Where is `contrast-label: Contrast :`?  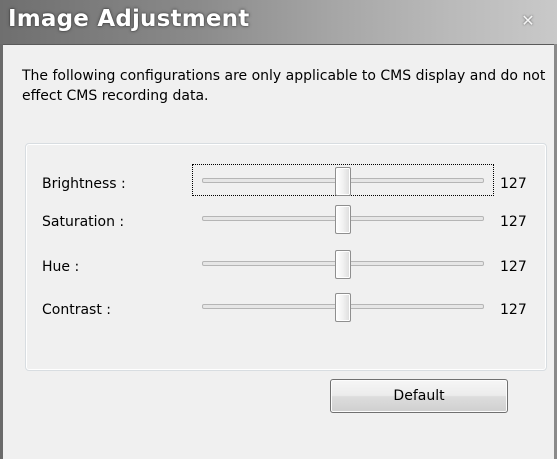
contrast-label: Contrast : is located at coordinates (76, 310).